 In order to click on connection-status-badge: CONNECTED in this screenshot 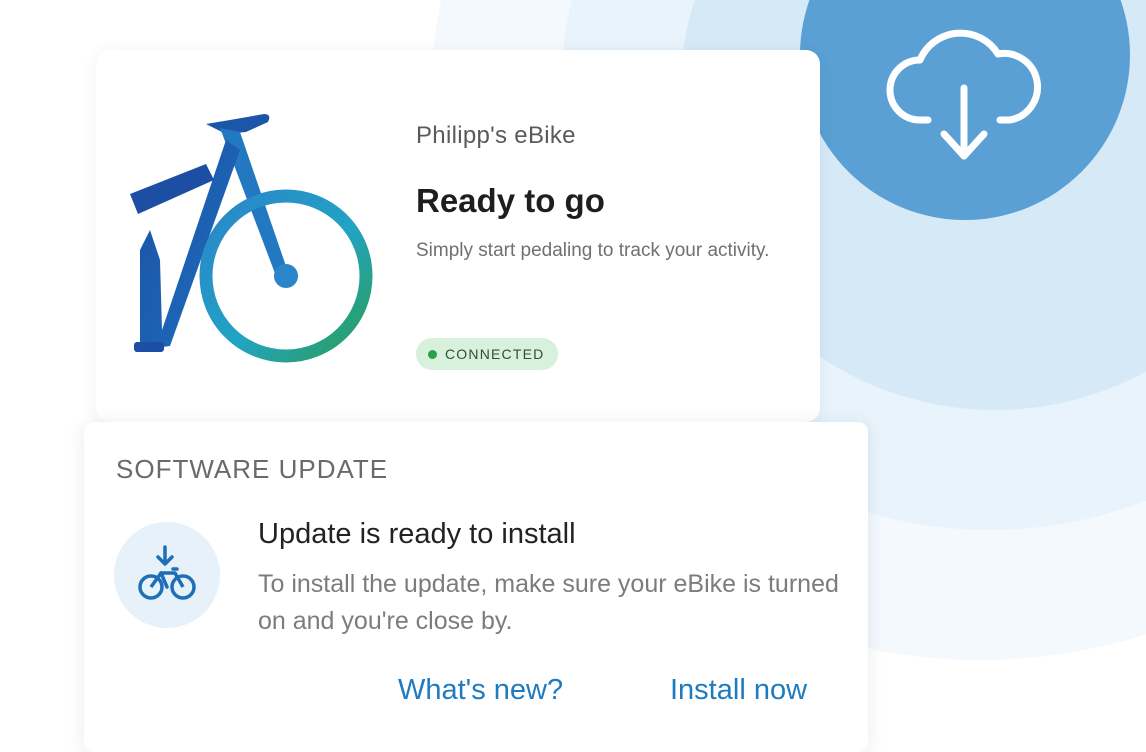, I will do `click(487, 354)`.